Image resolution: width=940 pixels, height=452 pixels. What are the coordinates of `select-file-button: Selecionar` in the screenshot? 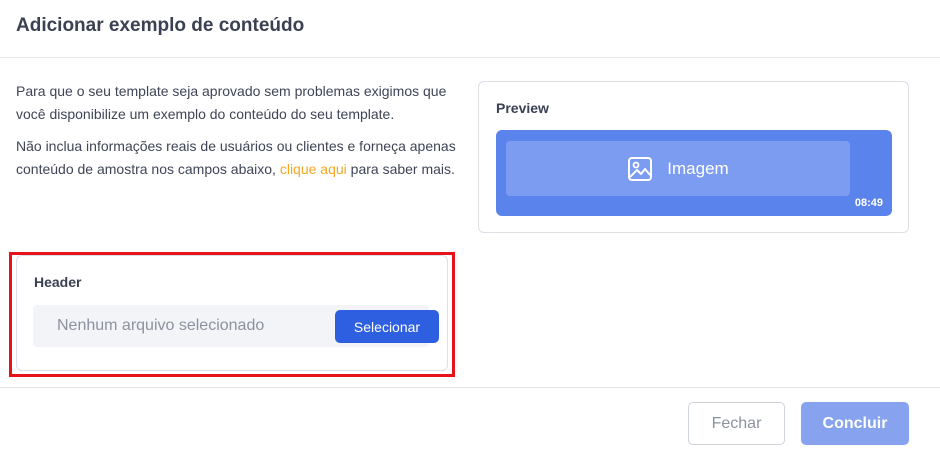 It's located at (387, 326).